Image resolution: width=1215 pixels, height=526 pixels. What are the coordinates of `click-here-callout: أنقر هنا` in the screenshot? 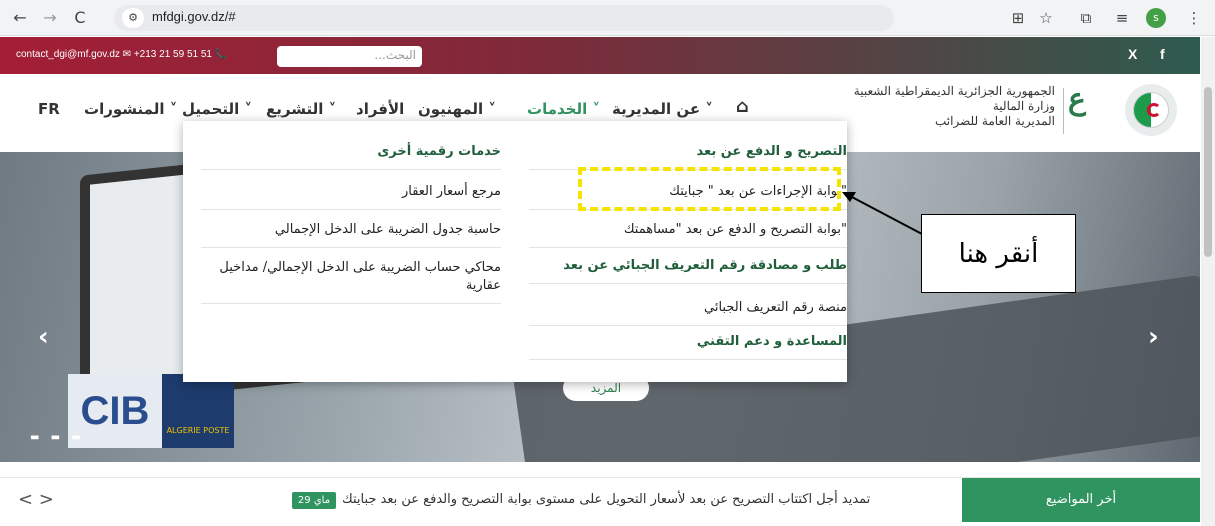 It's located at (998, 253).